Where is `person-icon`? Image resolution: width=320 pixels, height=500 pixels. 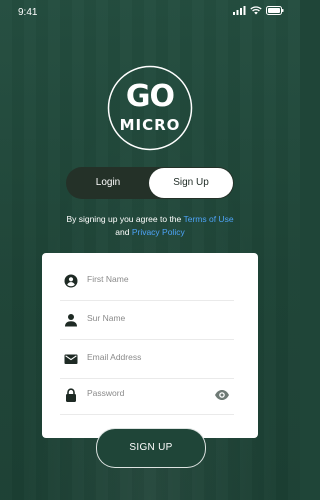 person-icon is located at coordinates (71, 320).